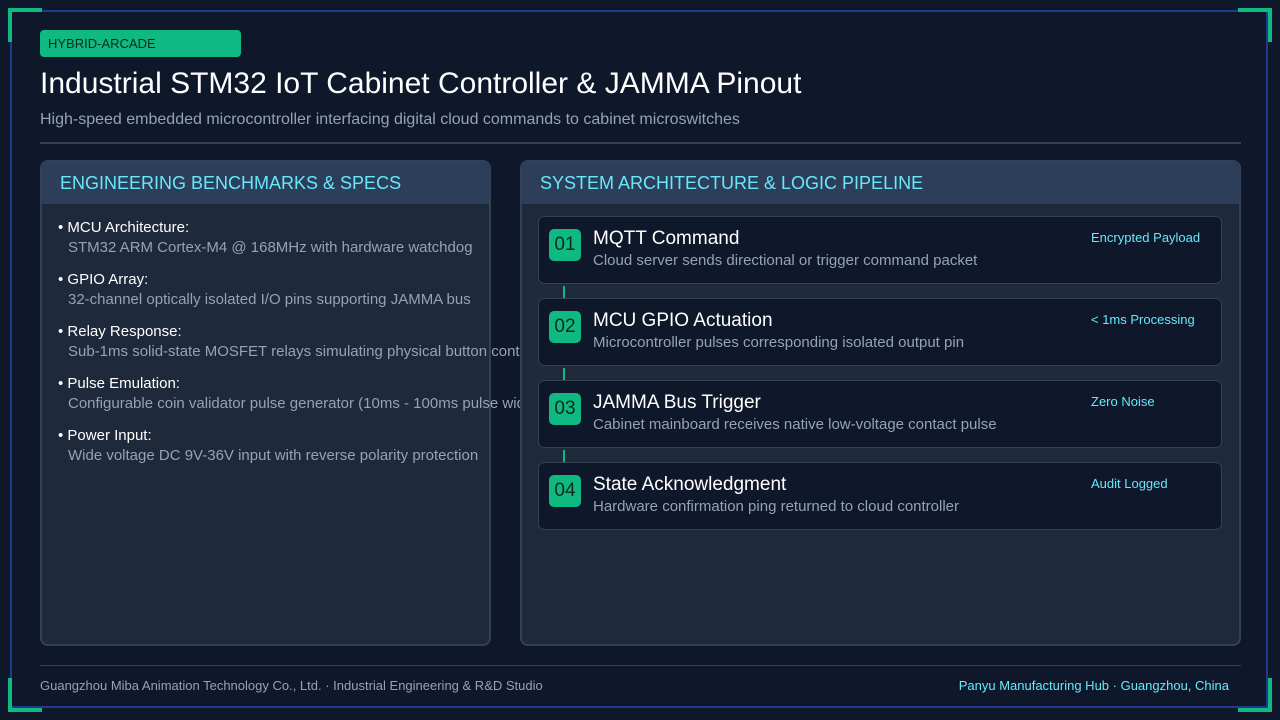 This screenshot has width=1280, height=720. I want to click on step-title: MQTT Command, so click(666, 238).